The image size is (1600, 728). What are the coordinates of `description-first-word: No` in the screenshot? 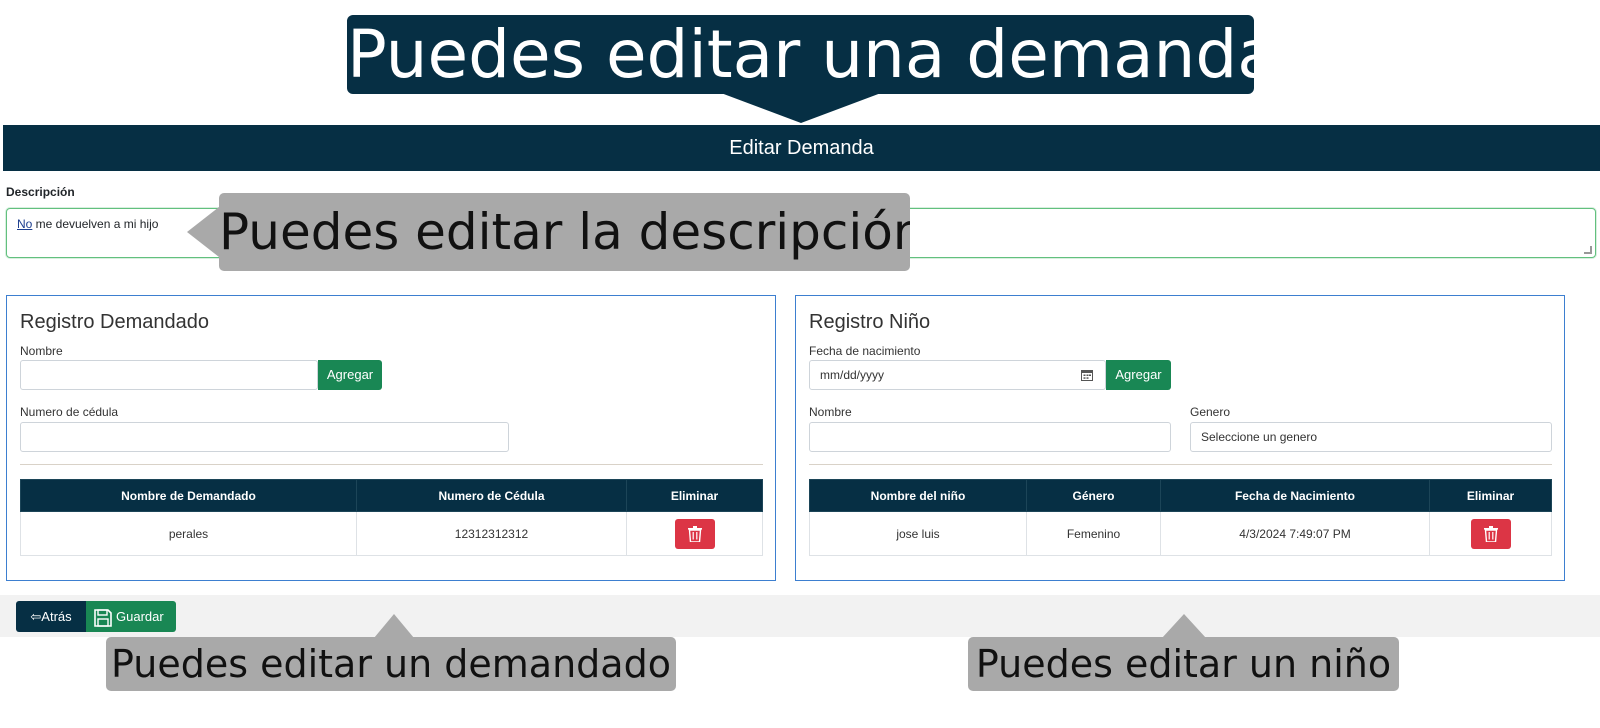 It's located at (25, 224).